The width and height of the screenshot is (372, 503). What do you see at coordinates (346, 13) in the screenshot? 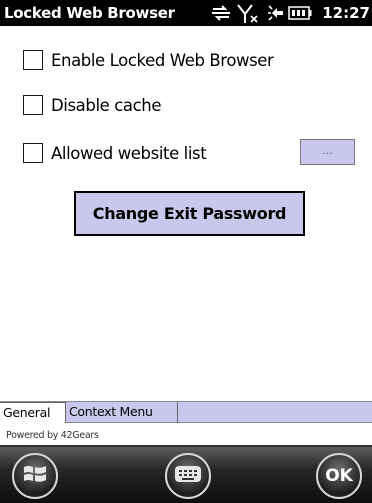
I see `status-clock: 12:27` at bounding box center [346, 13].